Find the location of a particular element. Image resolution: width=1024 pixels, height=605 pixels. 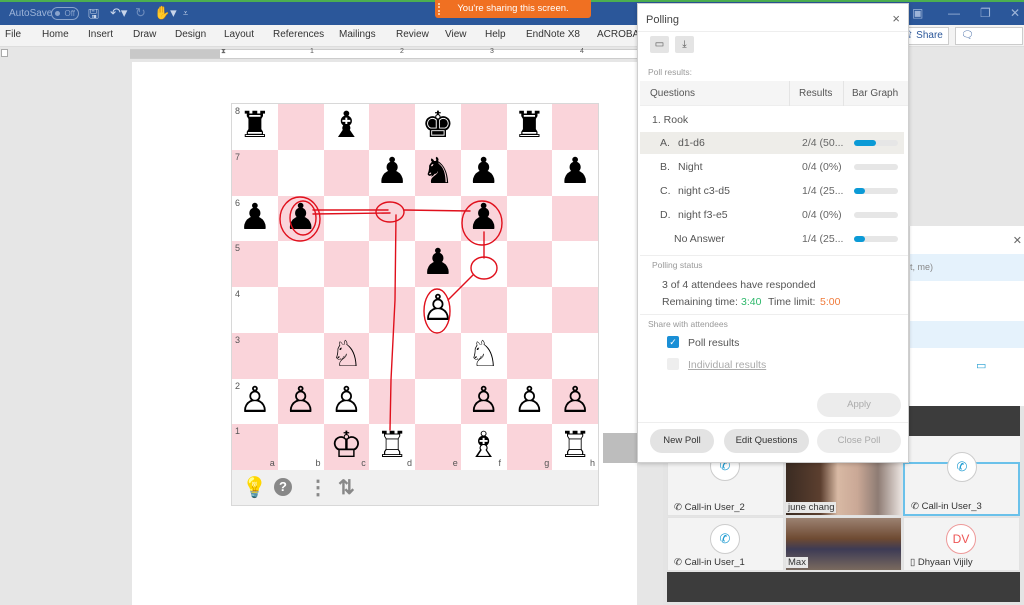

square-e2 is located at coordinates (438, 401).